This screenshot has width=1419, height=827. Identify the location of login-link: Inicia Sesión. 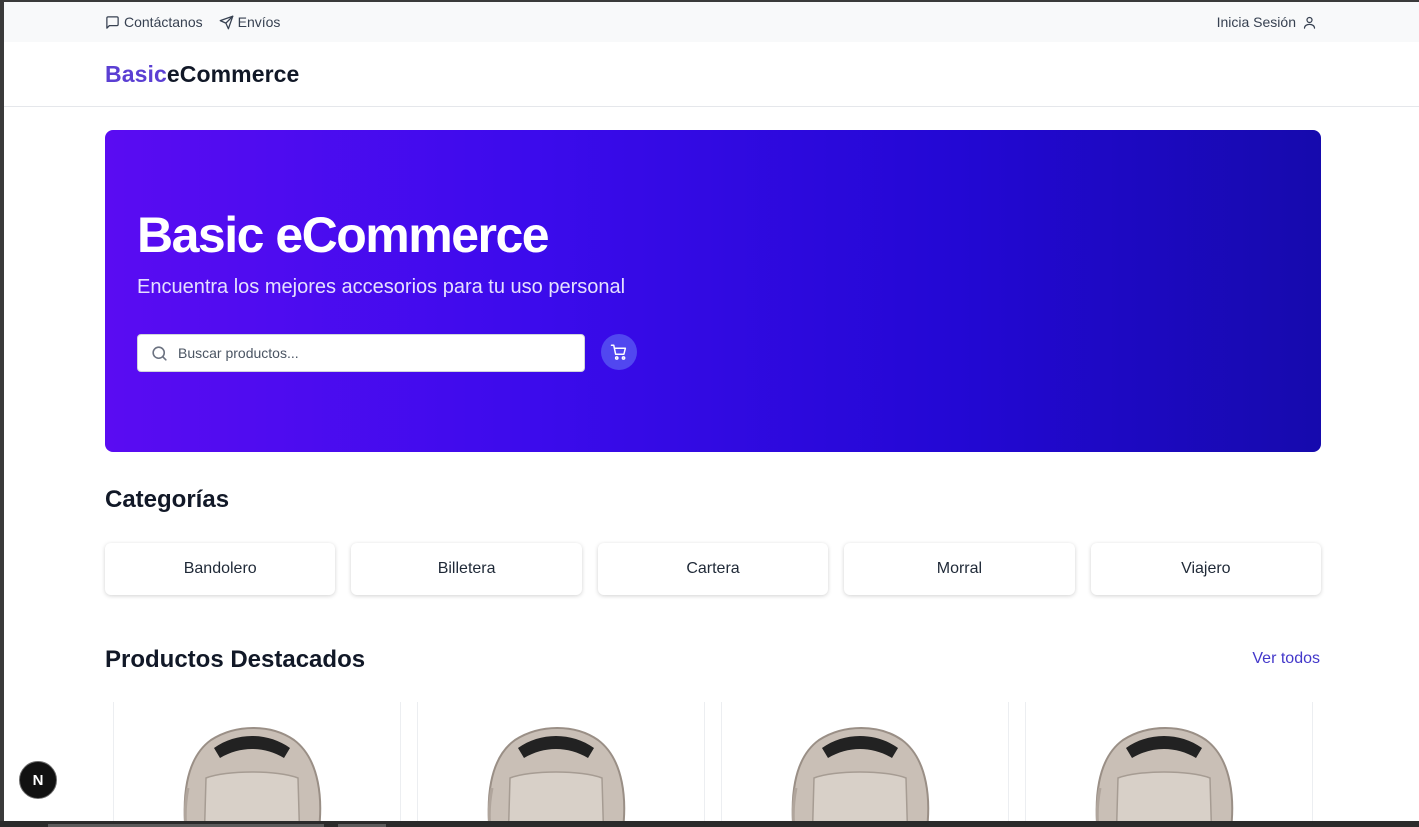
(1267, 22).